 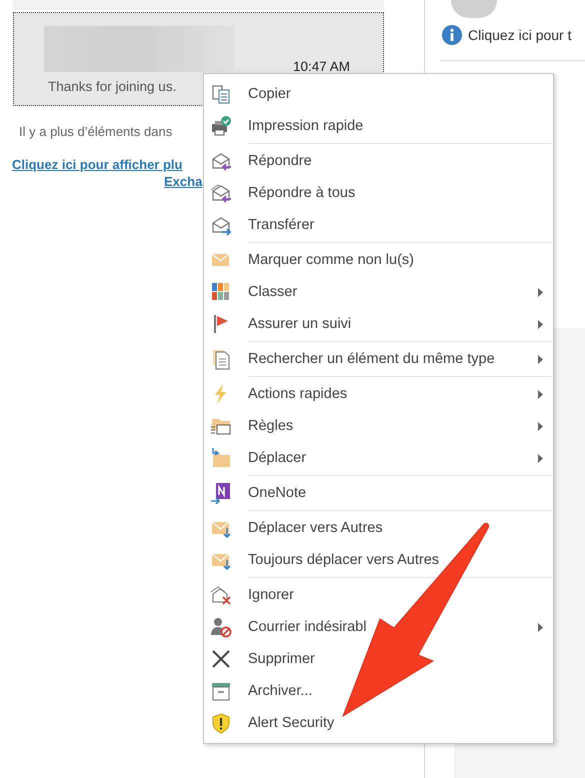 What do you see at coordinates (221, 126) in the screenshot?
I see `printer-icon` at bounding box center [221, 126].